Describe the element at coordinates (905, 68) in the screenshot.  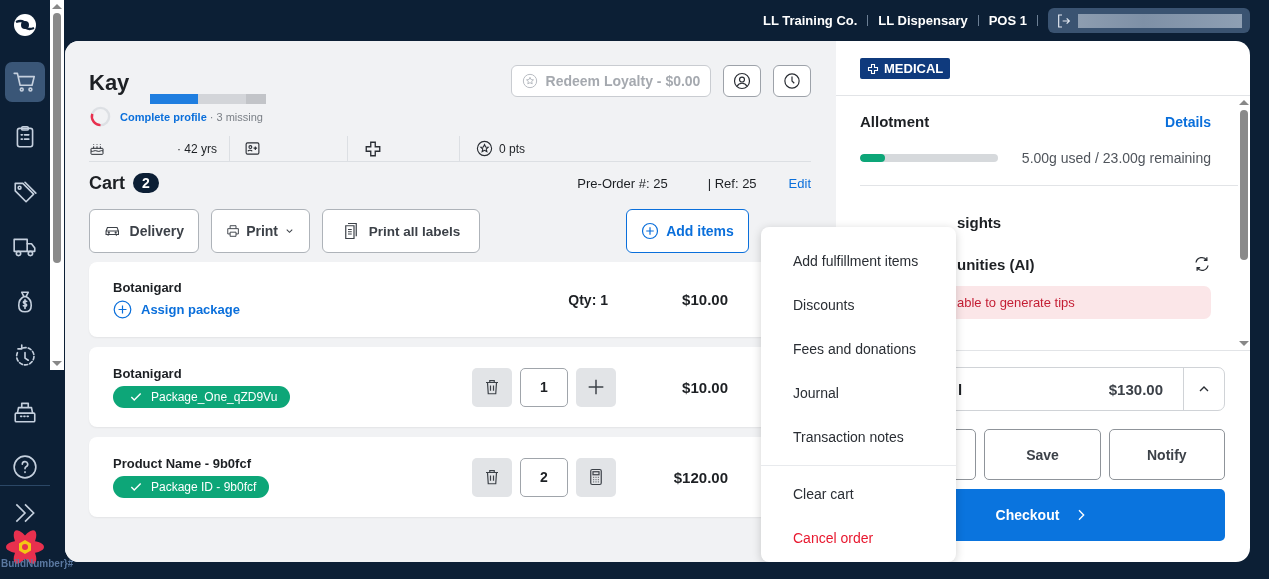
I see `medical-badge: MEDICAL` at that location.